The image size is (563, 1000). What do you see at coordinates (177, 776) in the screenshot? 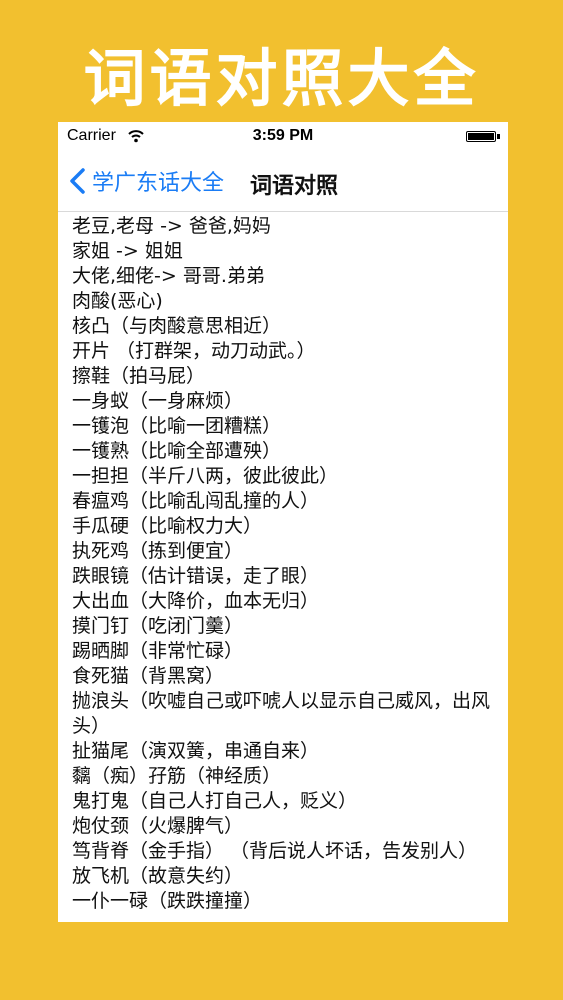
I see `list-item: 黐（痴）孖筋（神经质）` at bounding box center [177, 776].